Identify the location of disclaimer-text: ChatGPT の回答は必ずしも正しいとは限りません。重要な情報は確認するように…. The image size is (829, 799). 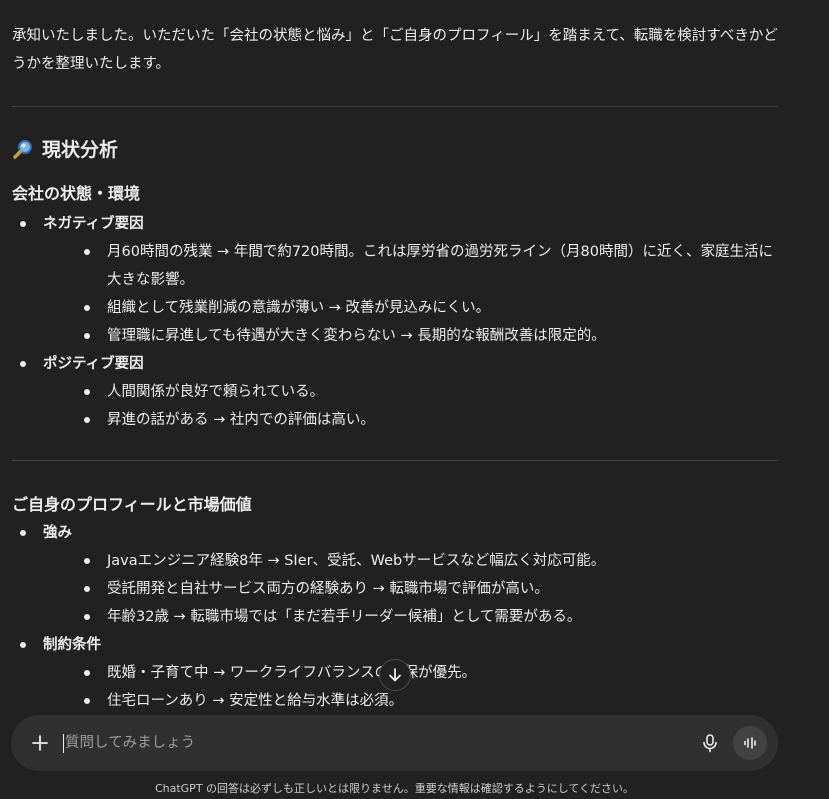
(394, 788).